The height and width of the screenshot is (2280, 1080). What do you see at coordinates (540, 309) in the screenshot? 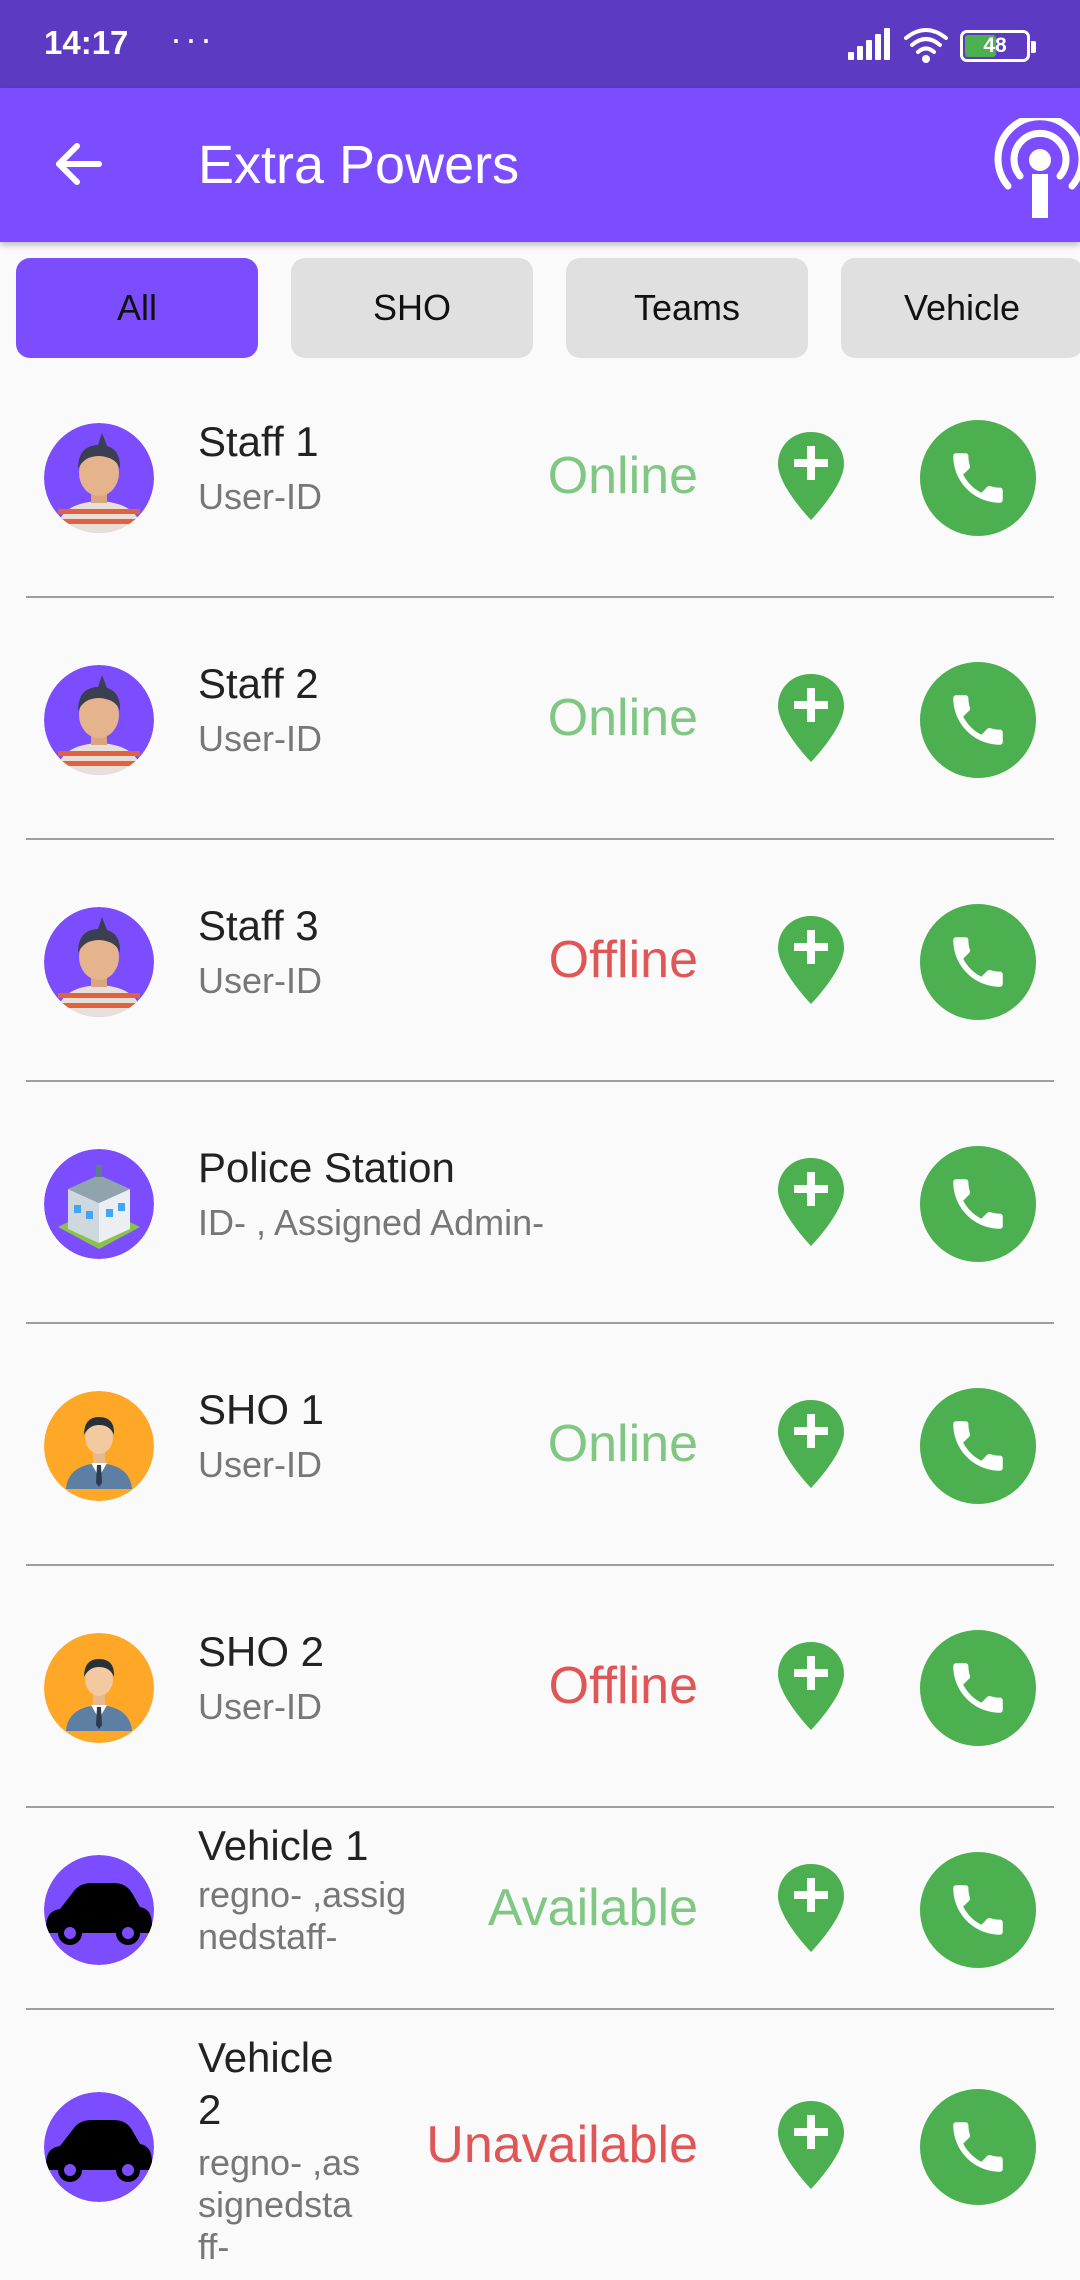
I see `filter-tabs: All SHO Teams Vehicle` at bounding box center [540, 309].